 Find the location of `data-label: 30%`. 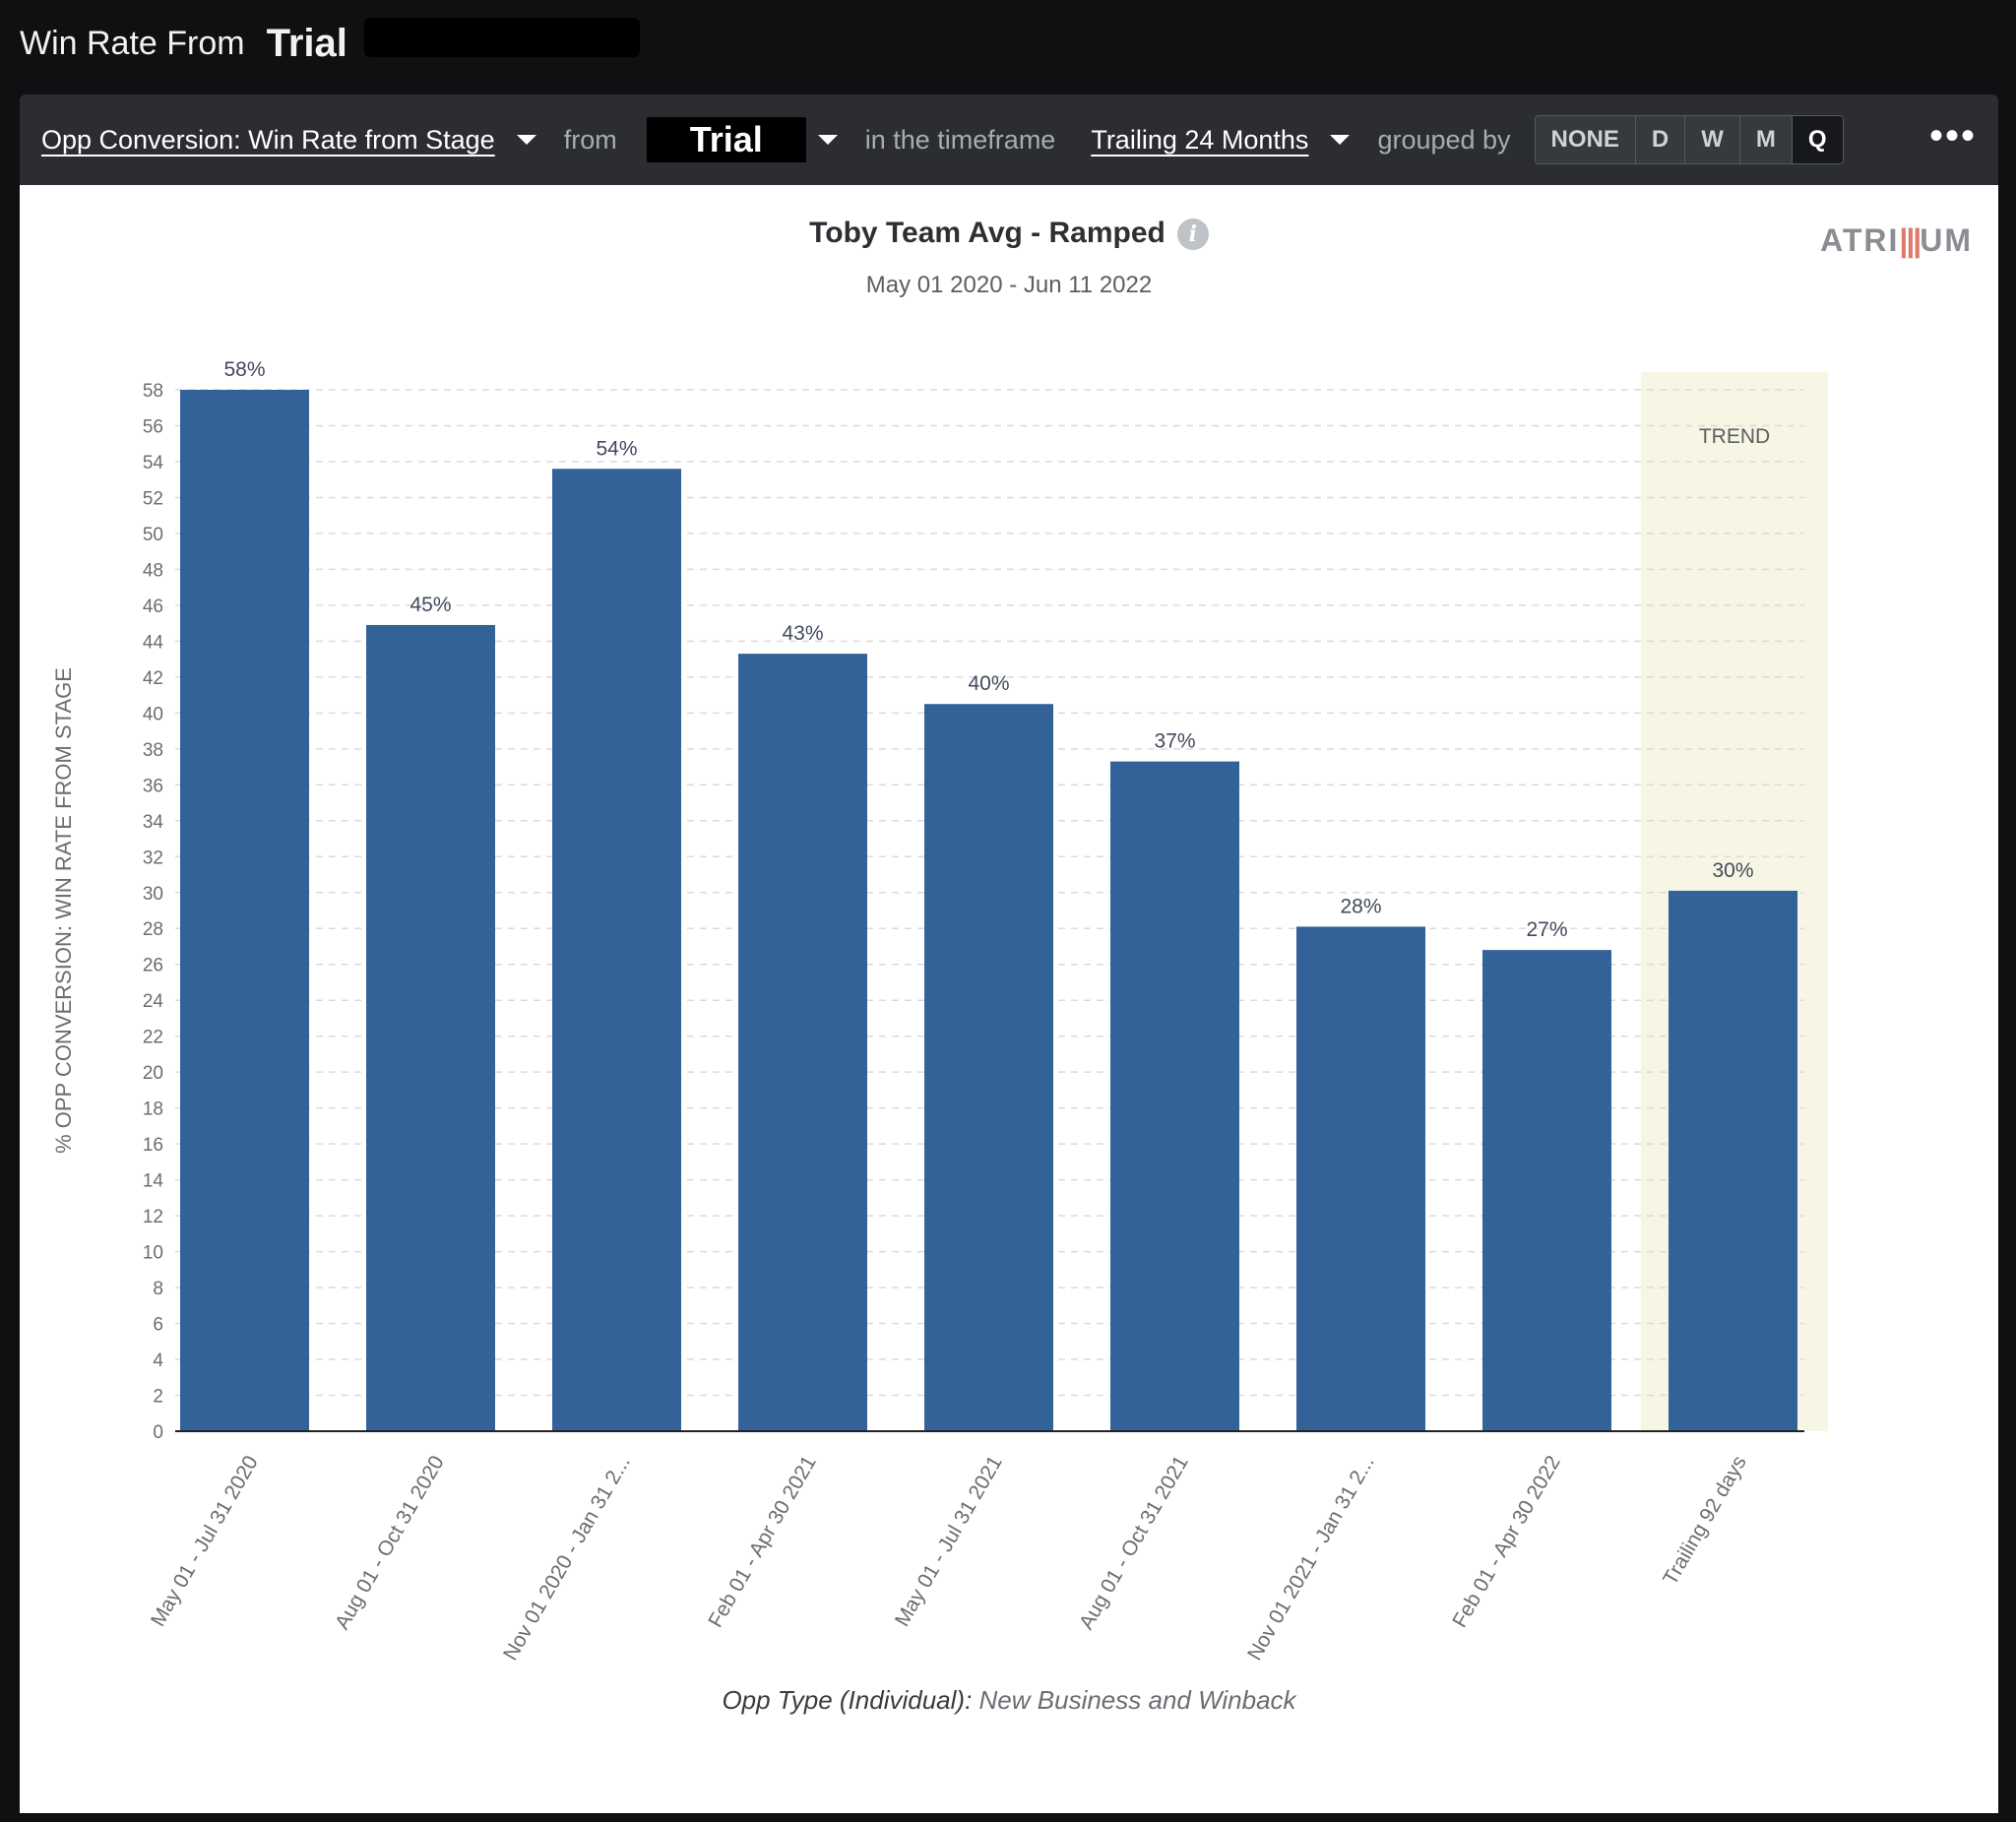

data-label: 30% is located at coordinates (1732, 870).